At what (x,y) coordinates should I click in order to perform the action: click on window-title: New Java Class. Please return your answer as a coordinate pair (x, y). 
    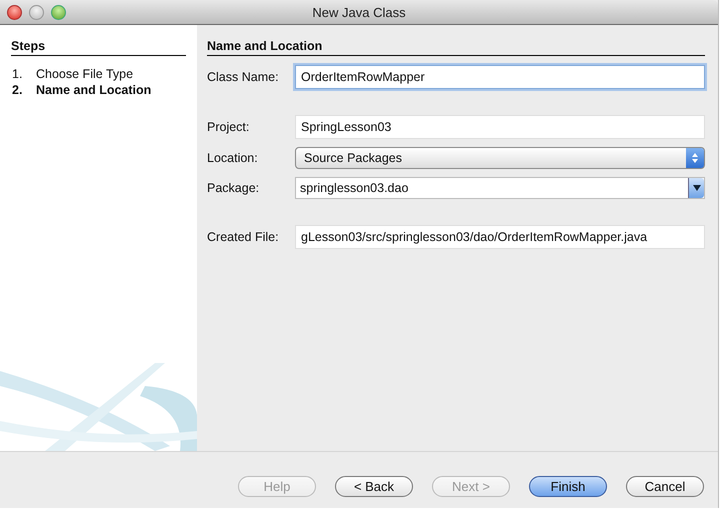
    Looking at the image, I should click on (359, 12).